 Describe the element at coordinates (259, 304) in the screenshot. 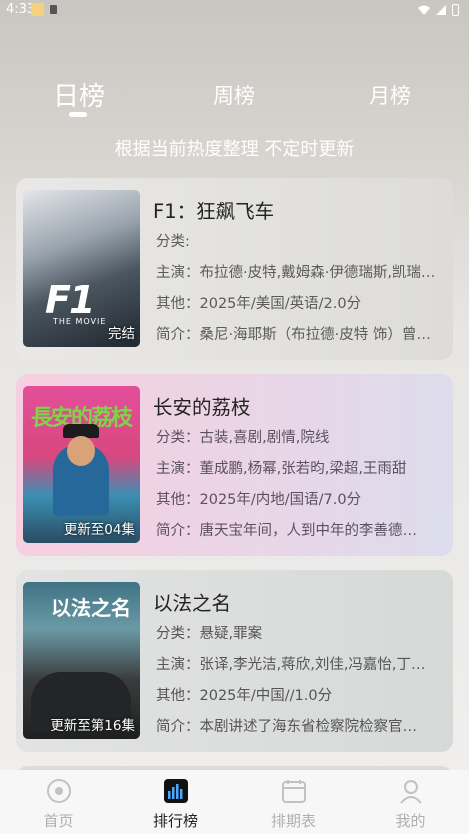

I see `show-other-info: 其他：2025年/美国/英语/2.0分` at that location.